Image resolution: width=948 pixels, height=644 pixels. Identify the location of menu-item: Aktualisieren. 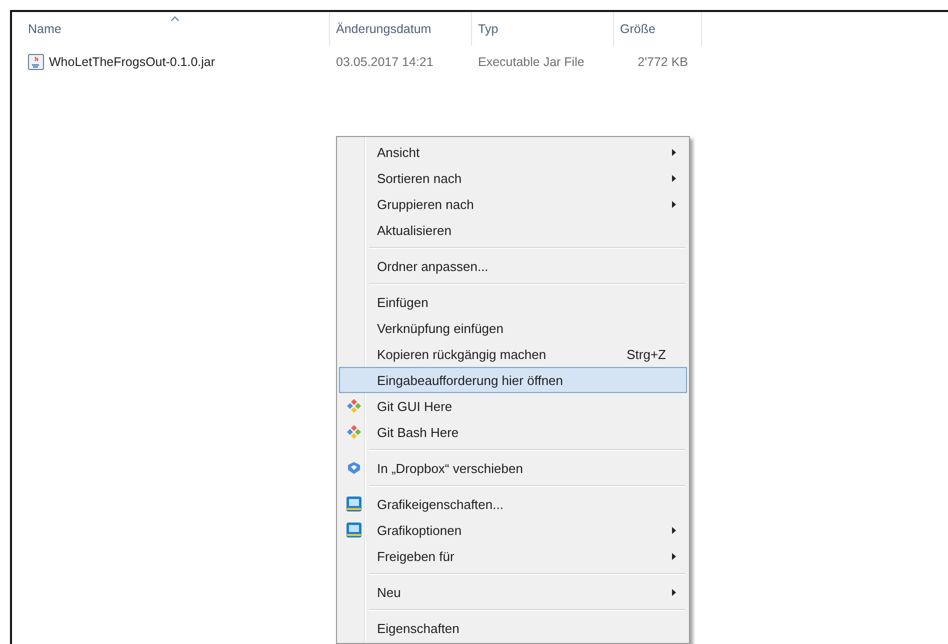
(513, 230).